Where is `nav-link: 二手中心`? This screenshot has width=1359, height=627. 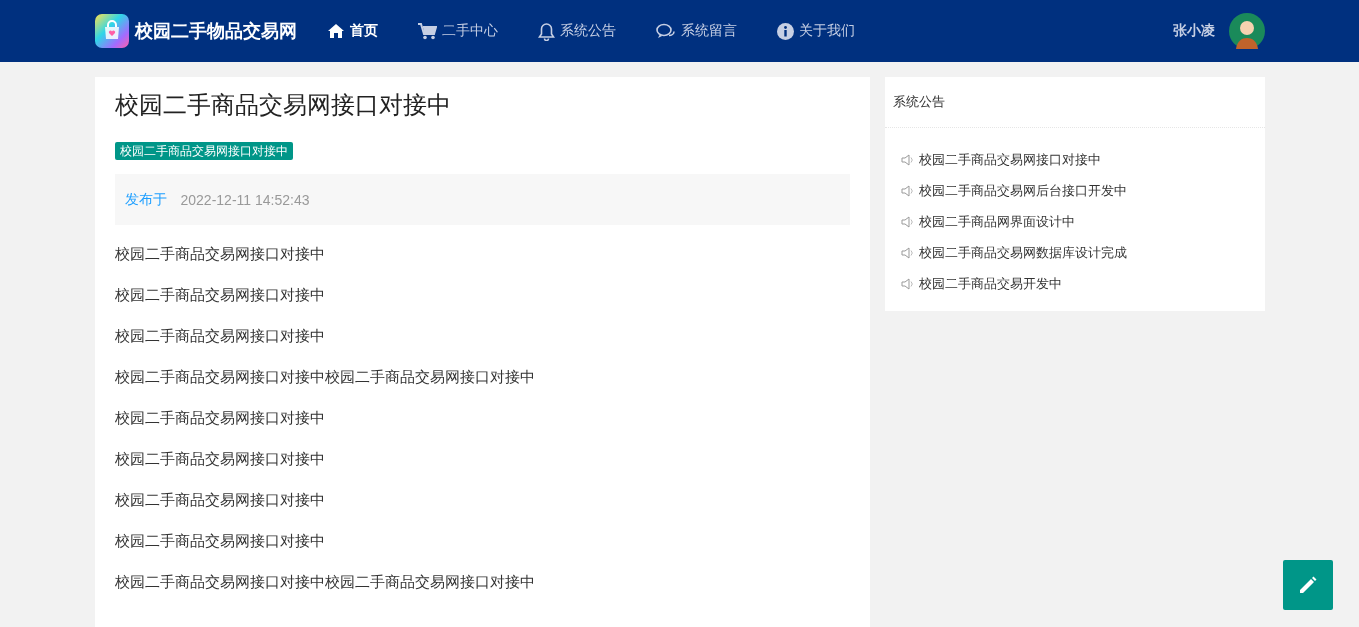
nav-link: 二手中心 is located at coordinates (457, 31).